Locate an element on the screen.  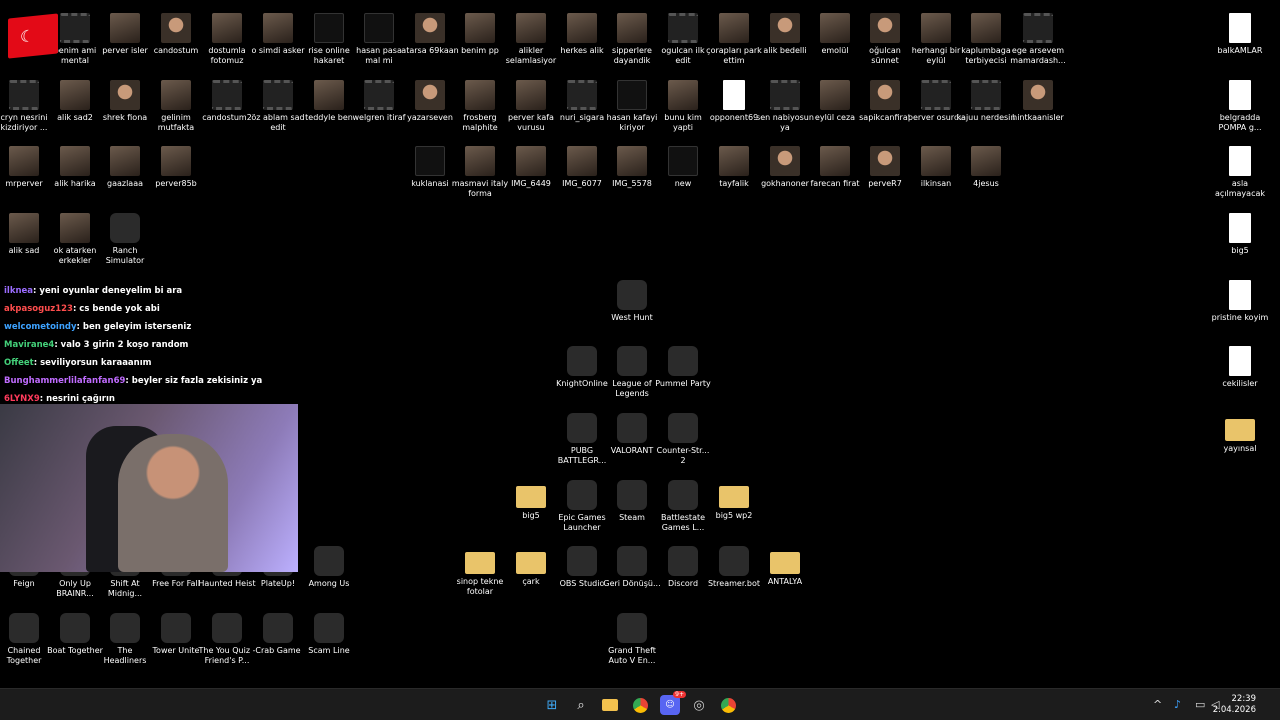
desktop-icon: welgren itiraf is located at coordinates (379, 101).